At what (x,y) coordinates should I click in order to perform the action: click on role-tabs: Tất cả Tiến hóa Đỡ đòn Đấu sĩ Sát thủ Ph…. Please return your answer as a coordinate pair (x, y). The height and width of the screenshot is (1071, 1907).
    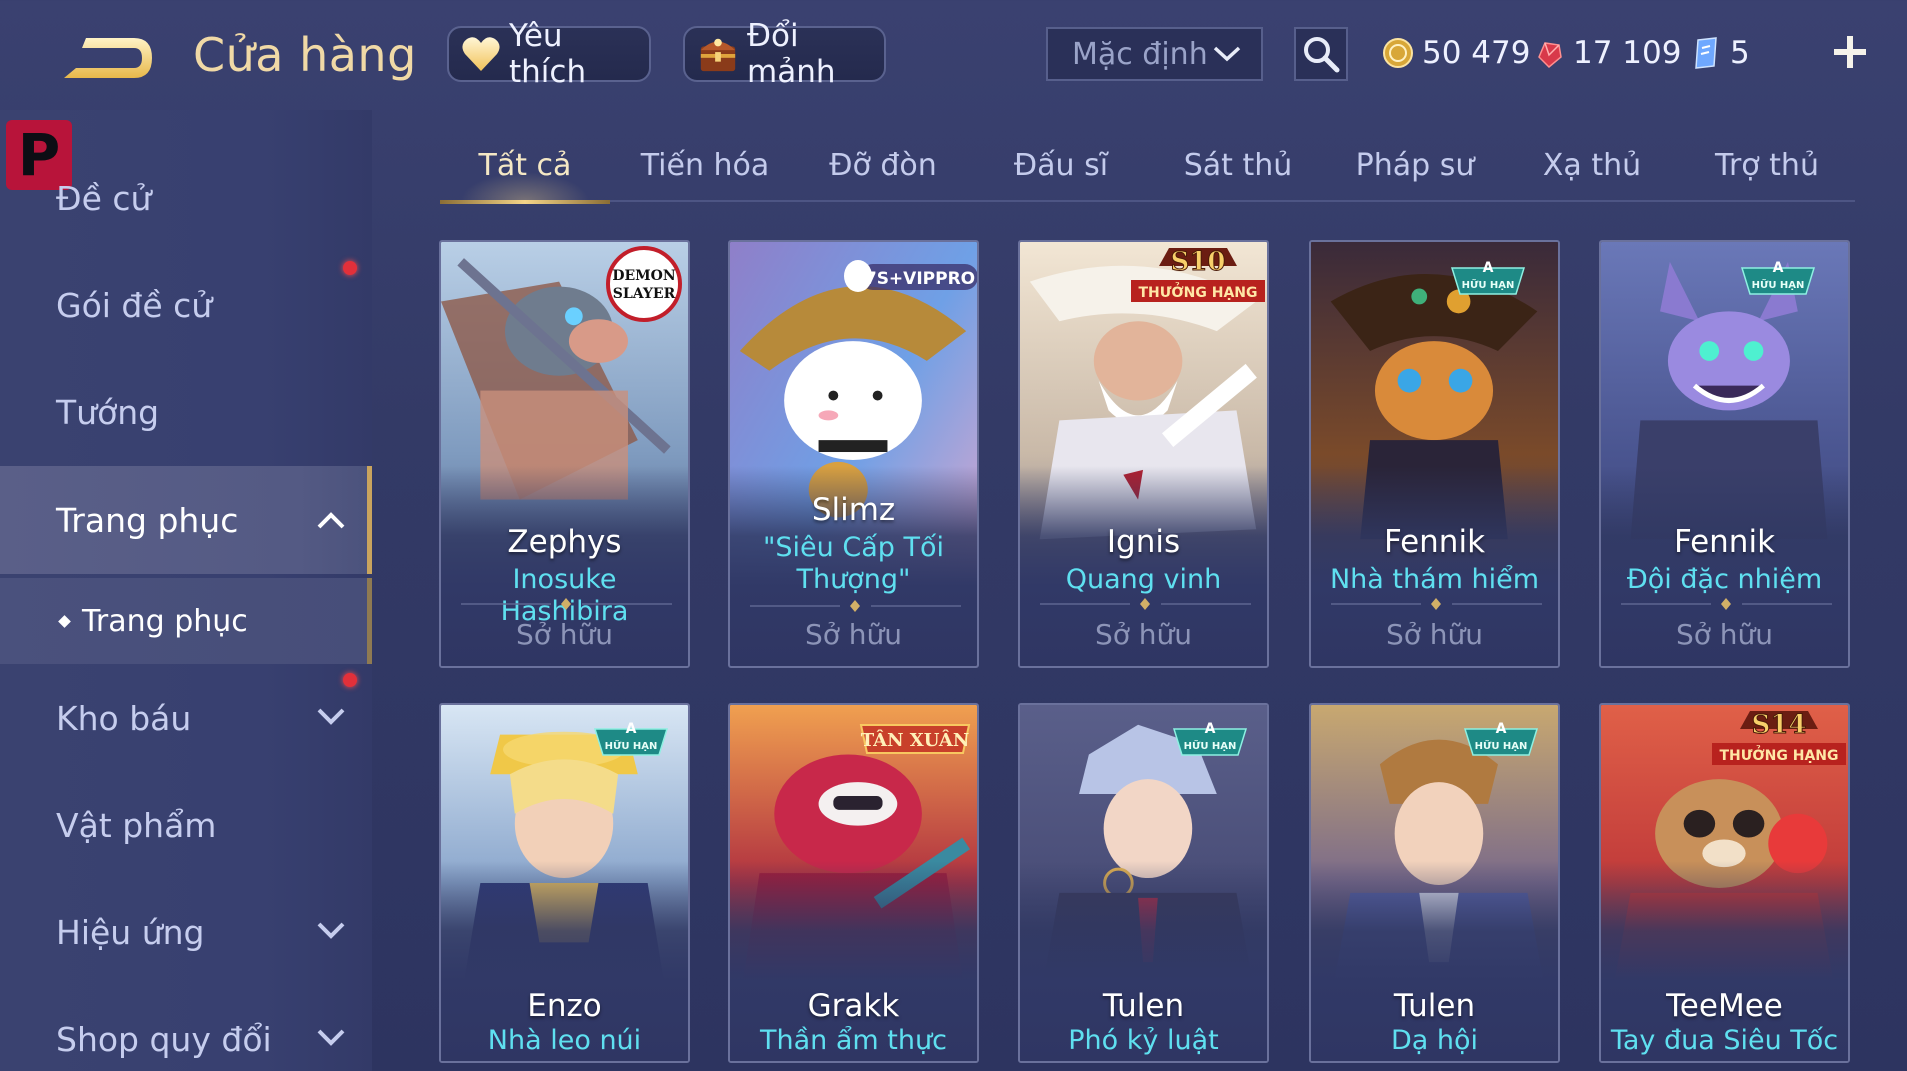
    Looking at the image, I should click on (1147, 170).